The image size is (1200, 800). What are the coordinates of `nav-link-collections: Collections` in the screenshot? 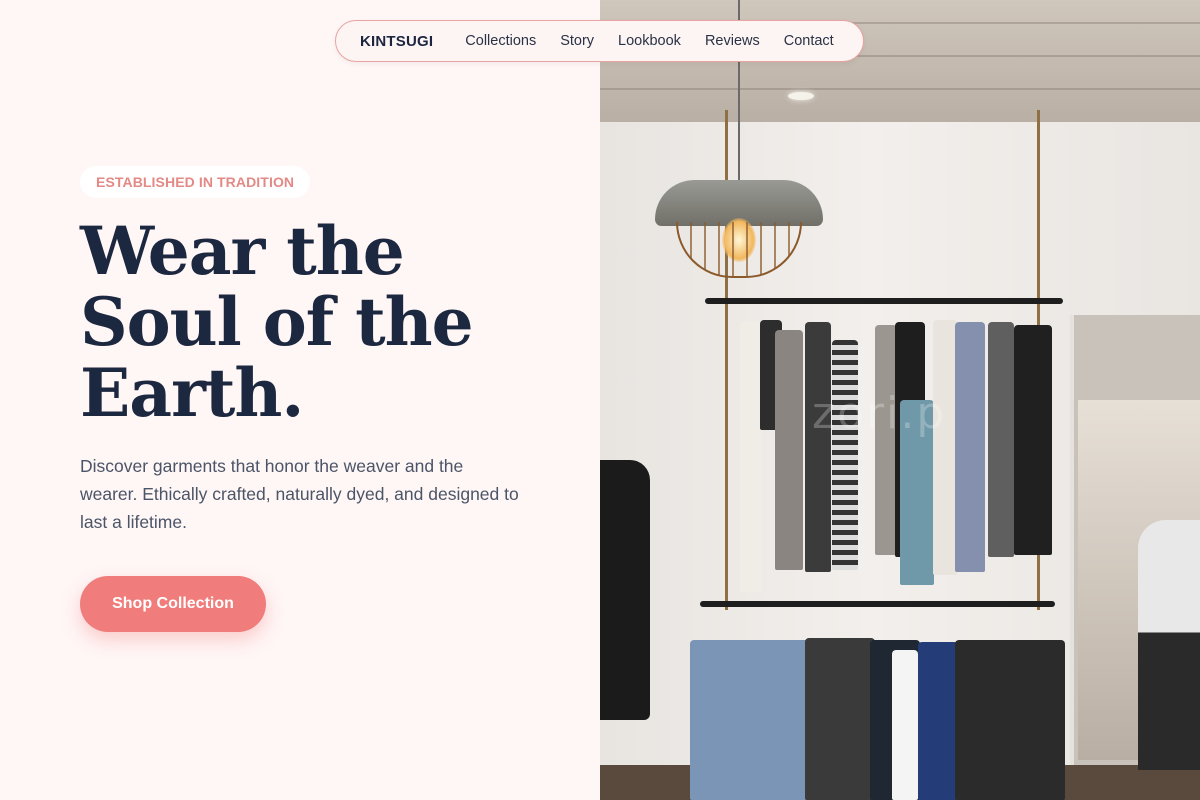 It's located at (500, 41).